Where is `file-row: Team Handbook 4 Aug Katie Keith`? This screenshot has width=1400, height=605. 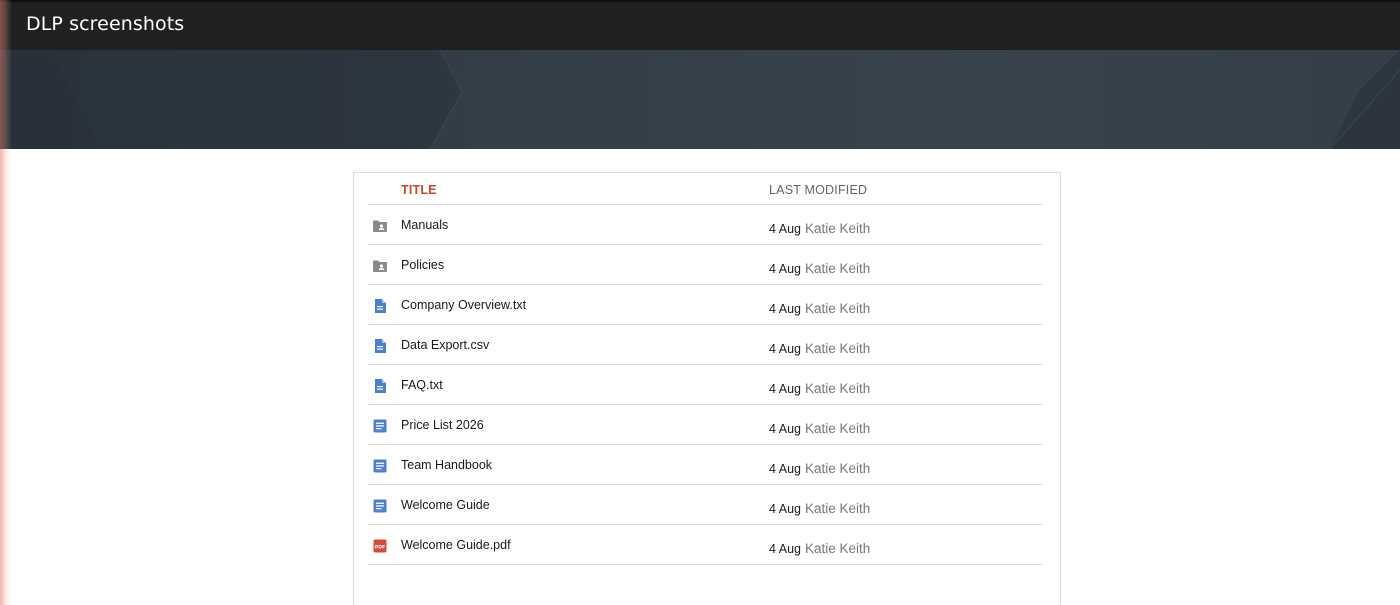 file-row: Team Handbook 4 Aug Katie Keith is located at coordinates (705, 465).